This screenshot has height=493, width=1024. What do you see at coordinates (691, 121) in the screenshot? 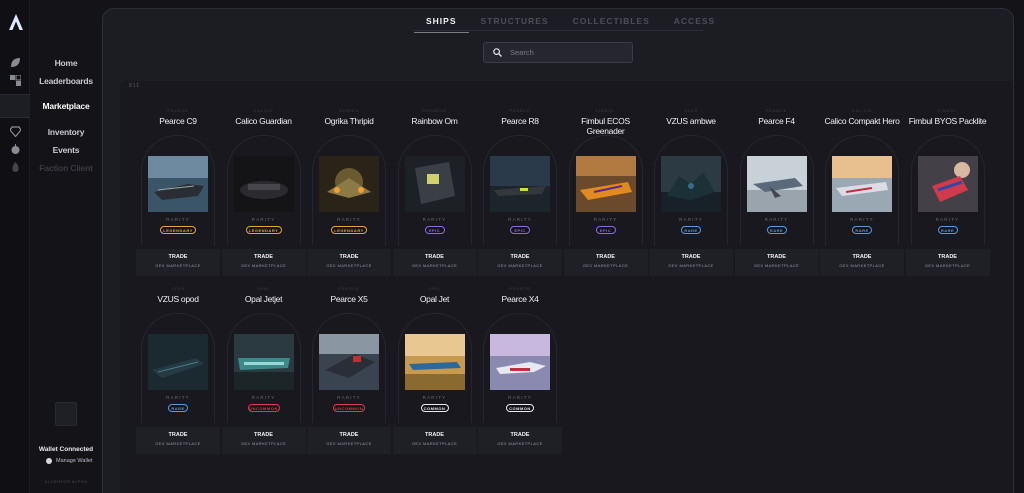
I see `card-title: VZUS ambwe` at bounding box center [691, 121].